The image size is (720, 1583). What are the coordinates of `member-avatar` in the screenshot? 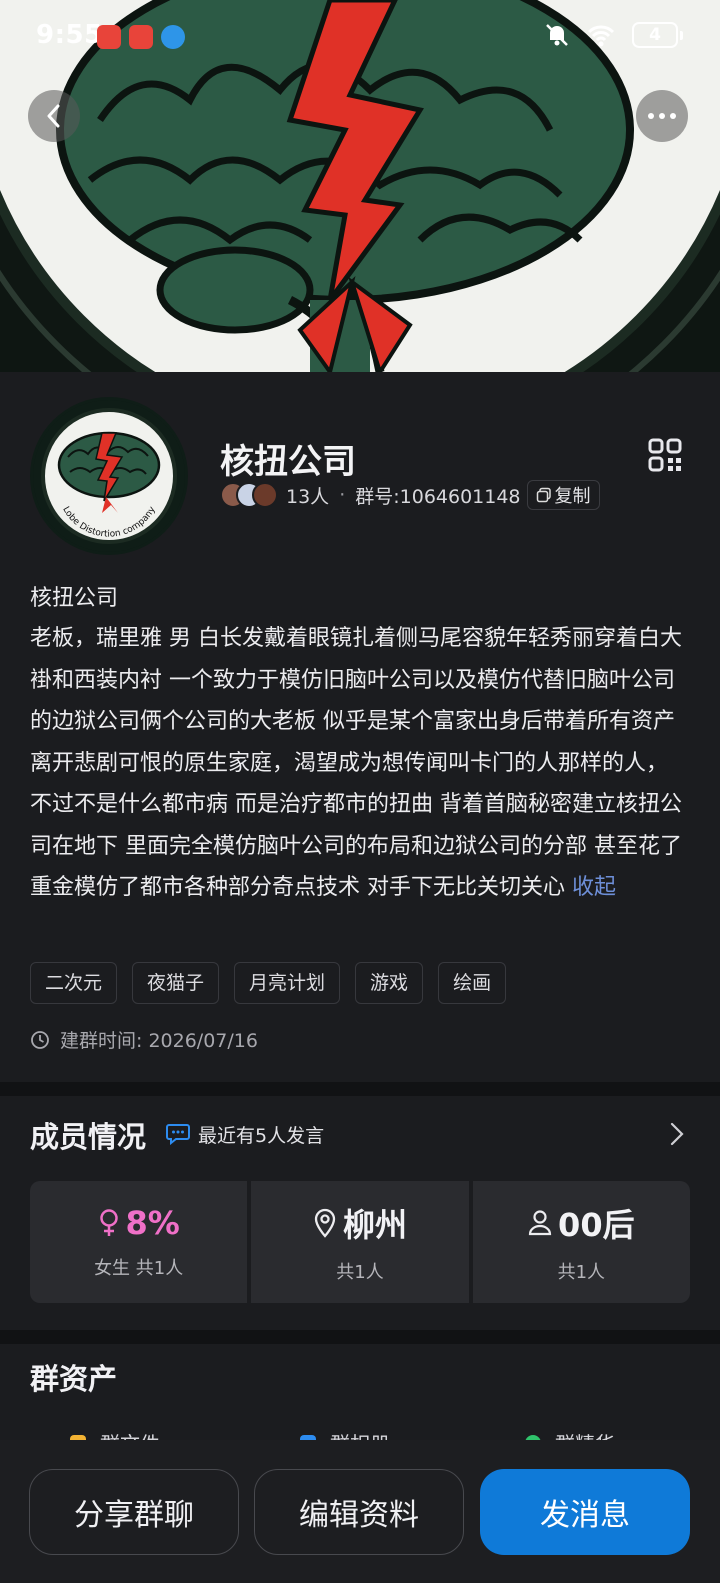 It's located at (265, 495).